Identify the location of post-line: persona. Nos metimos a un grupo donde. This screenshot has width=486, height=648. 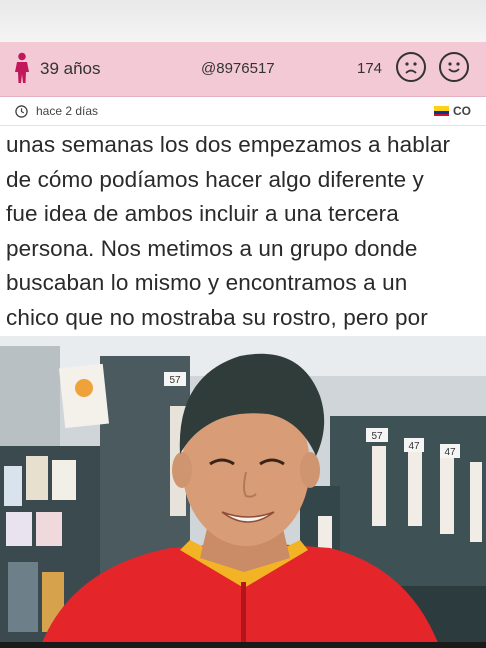
(212, 248).